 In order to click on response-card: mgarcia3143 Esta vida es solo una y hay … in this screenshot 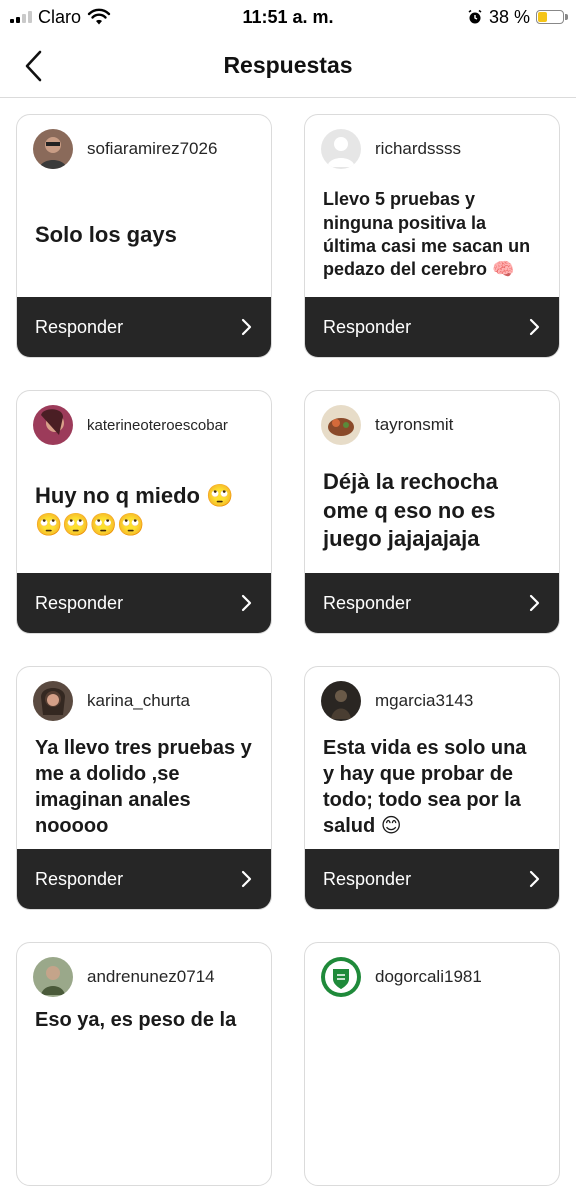, I will do `click(432, 788)`.